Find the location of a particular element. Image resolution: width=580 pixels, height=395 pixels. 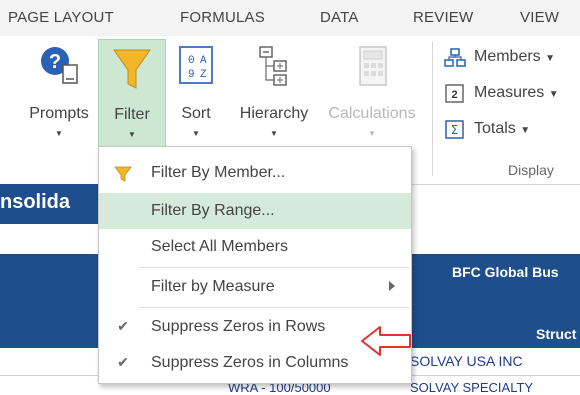

ribbon-tabs: PAGE LAYOUT FORMULAS DATA REVIEW VIEW is located at coordinates (290, 18).